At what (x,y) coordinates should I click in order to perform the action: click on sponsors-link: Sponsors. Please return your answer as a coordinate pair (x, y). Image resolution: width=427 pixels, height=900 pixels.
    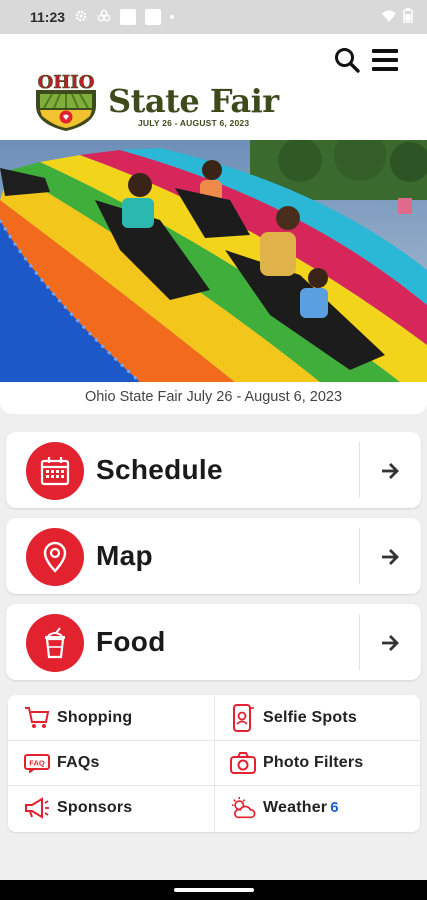
    Looking at the image, I should click on (111, 807).